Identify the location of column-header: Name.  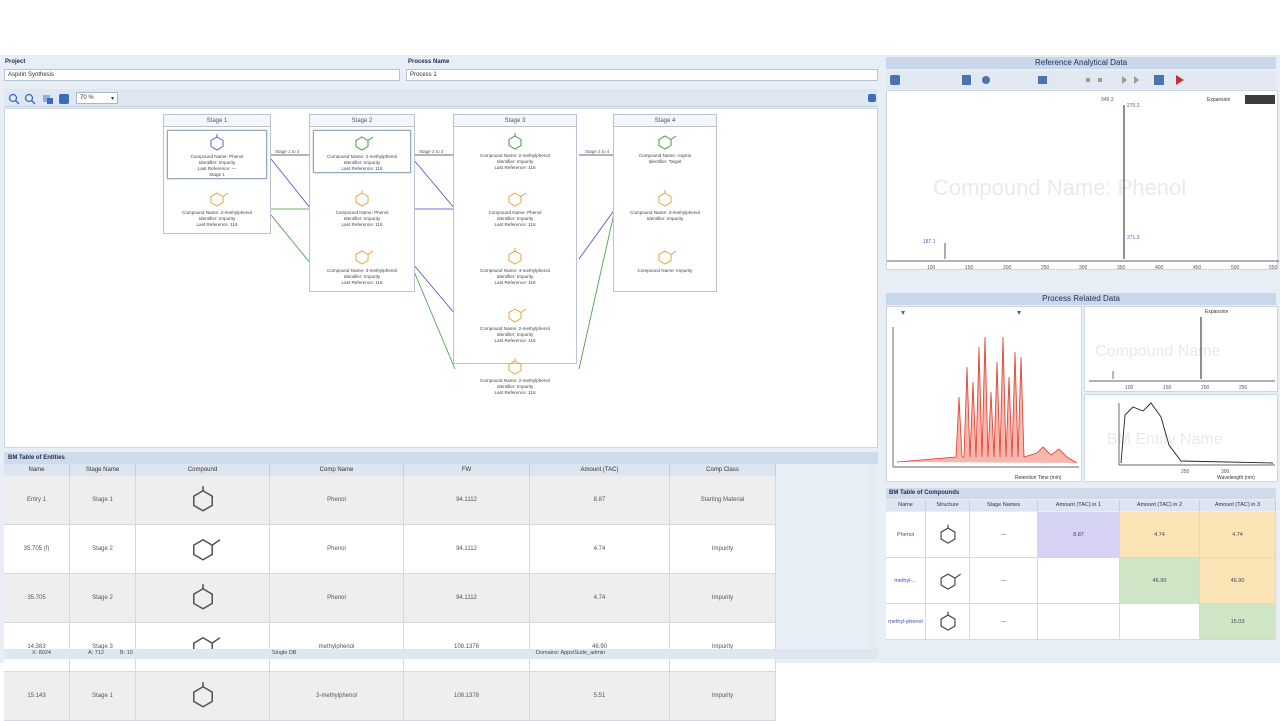
(37, 470).